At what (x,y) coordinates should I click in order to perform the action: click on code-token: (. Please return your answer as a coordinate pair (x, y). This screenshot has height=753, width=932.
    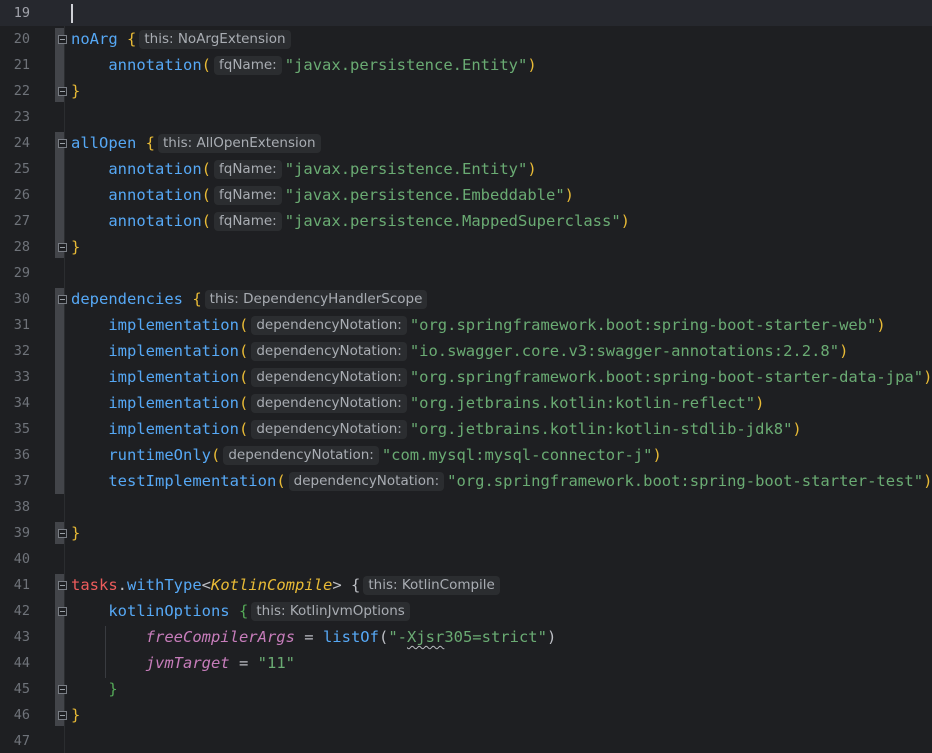
    Looking at the image, I should click on (206, 195).